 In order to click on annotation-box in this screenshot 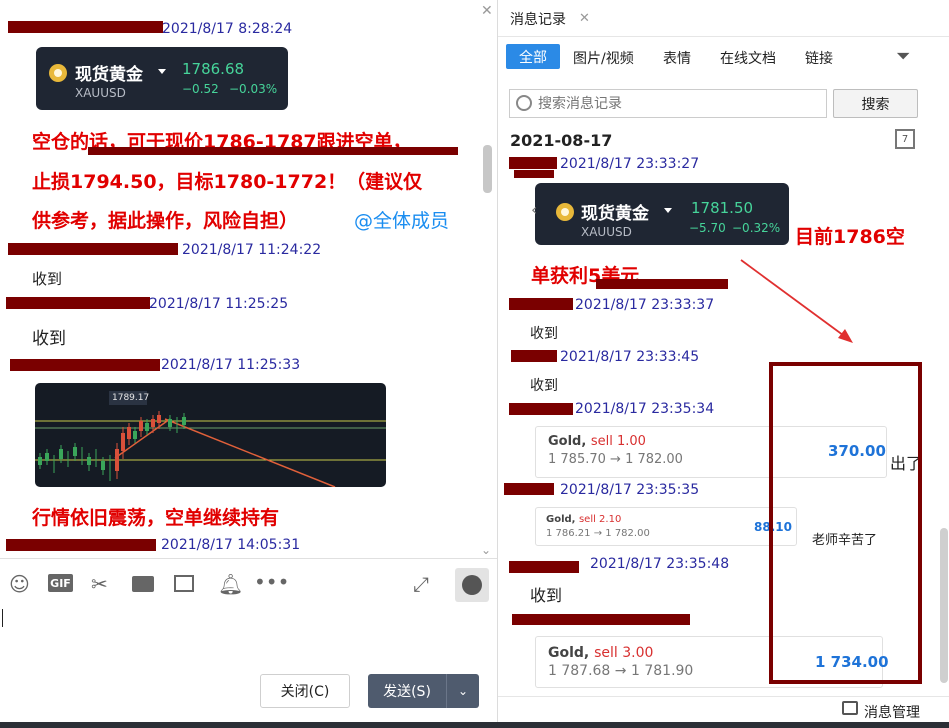, I will do `click(845, 523)`.